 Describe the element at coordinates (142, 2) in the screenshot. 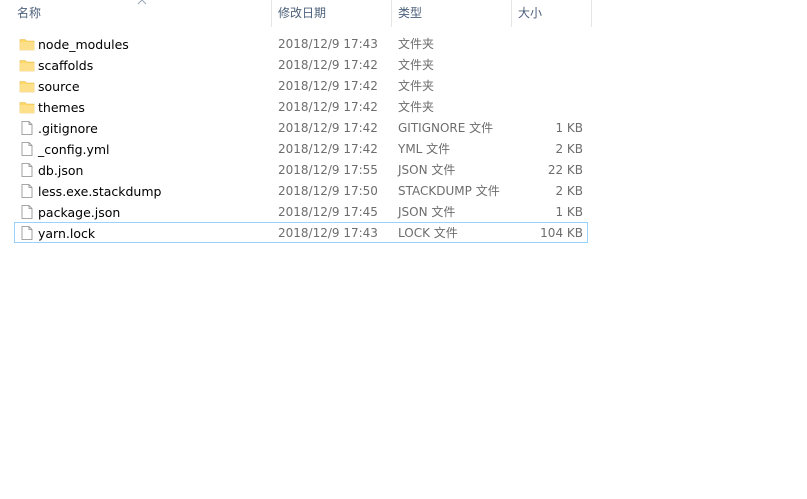

I see `sort-ascending-icon` at that location.